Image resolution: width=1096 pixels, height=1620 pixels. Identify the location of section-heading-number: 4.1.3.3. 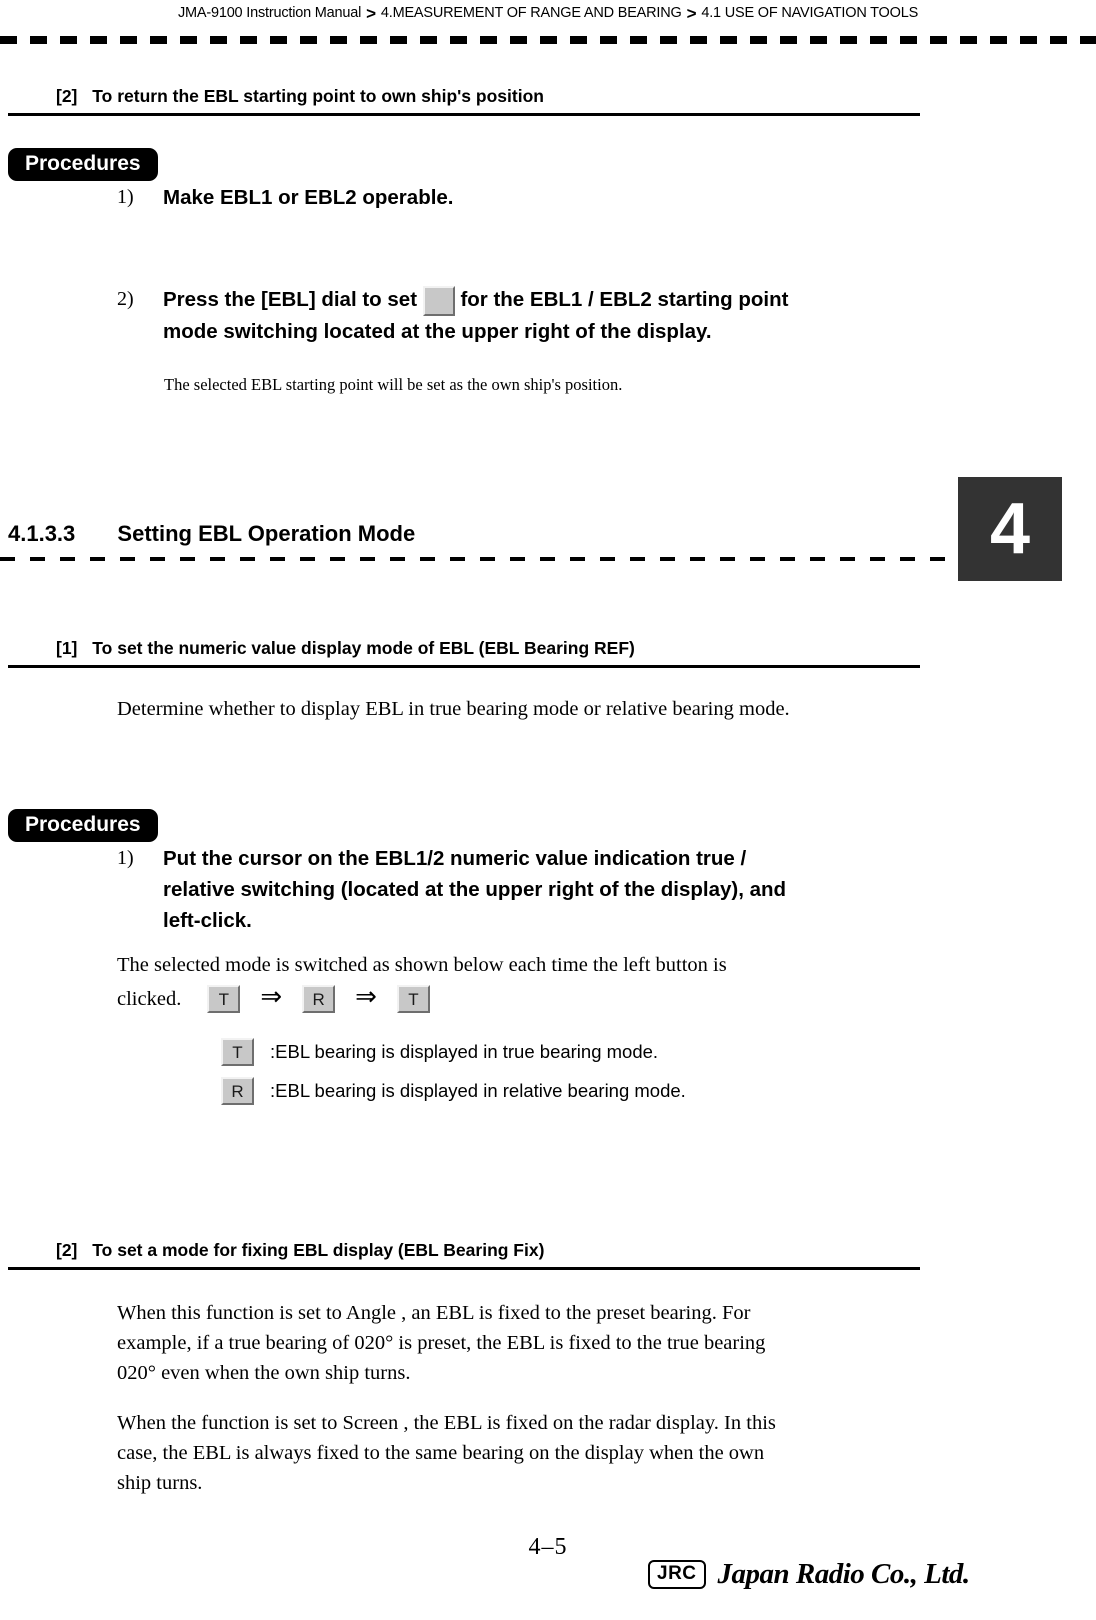
(42, 533).